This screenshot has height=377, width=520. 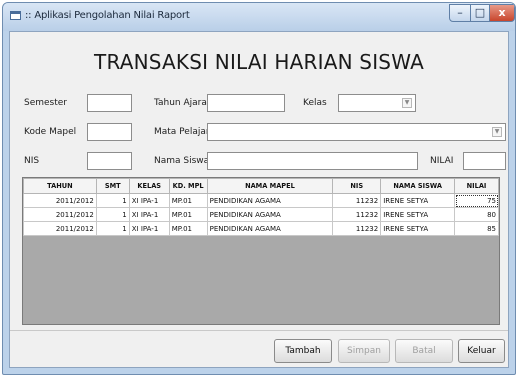 I want to click on keluar-button: Keluar, so click(x=481, y=351).